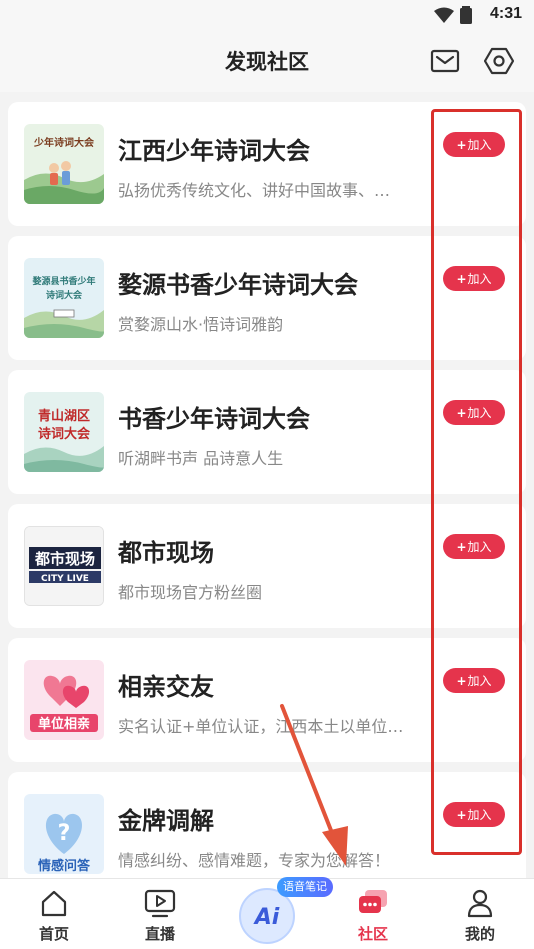 This screenshot has height=949, width=534. I want to click on community-thumbnail: 婺源县书香少年 诗词大会, so click(64, 298).